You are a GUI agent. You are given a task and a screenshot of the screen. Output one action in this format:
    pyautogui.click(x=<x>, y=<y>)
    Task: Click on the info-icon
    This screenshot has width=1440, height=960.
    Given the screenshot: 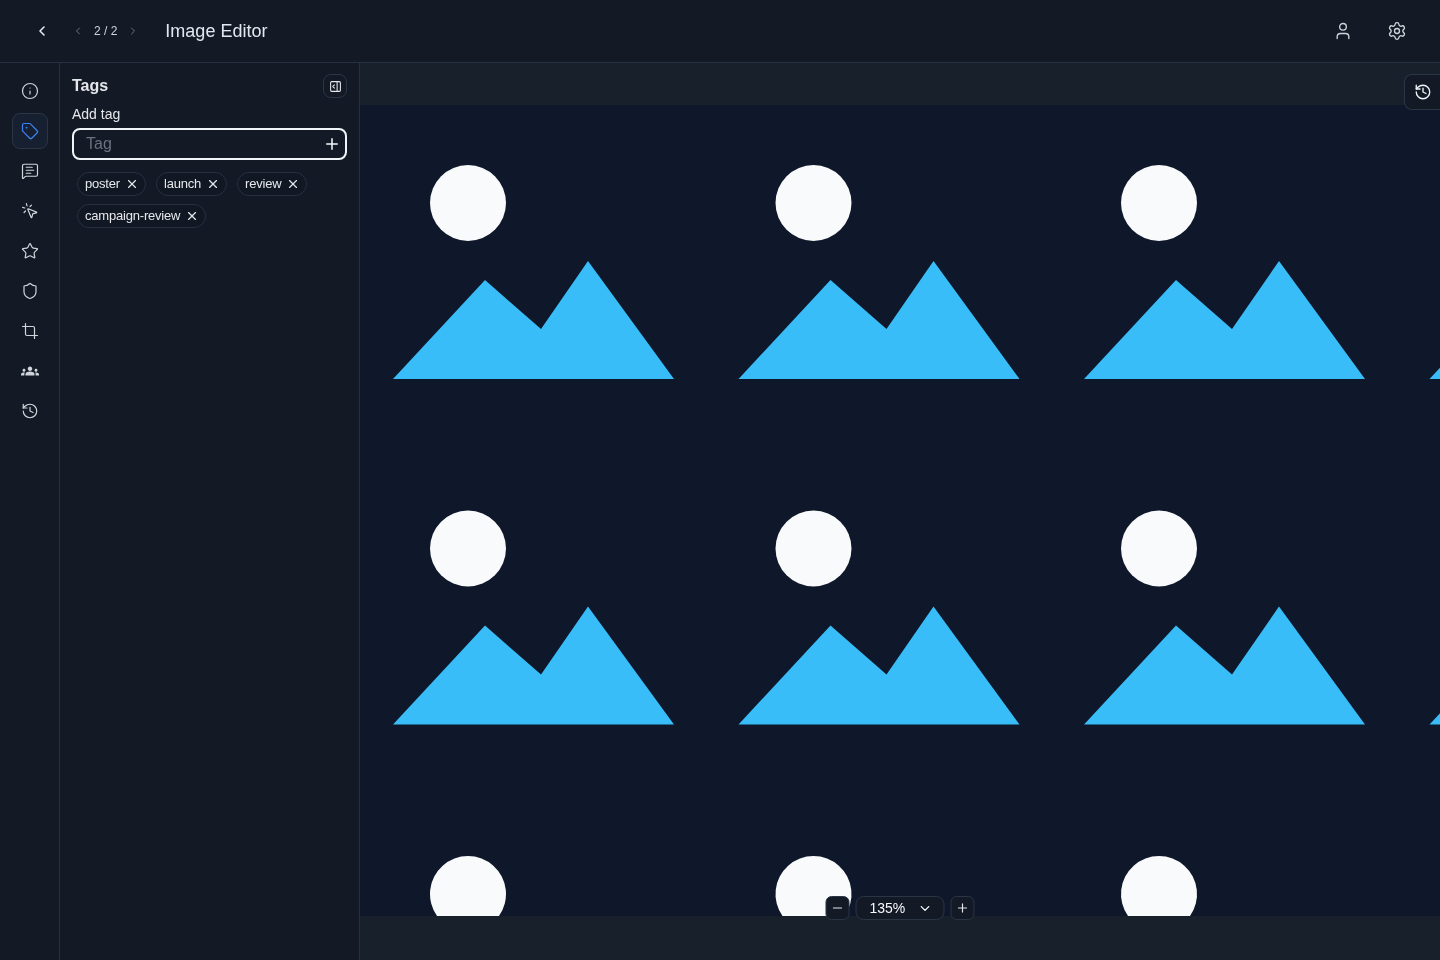 What is the action you would take?
    pyautogui.click(x=29, y=91)
    